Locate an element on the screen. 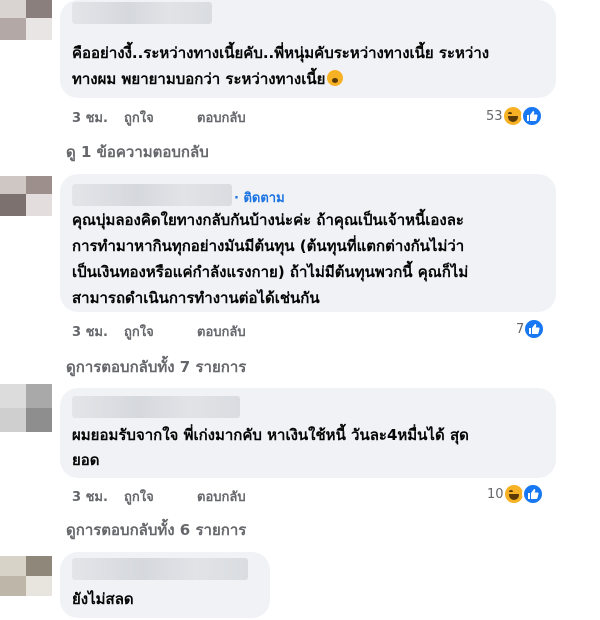  view-replies-link: ดู 1 ข้อความตอบกลับ is located at coordinates (137, 152).